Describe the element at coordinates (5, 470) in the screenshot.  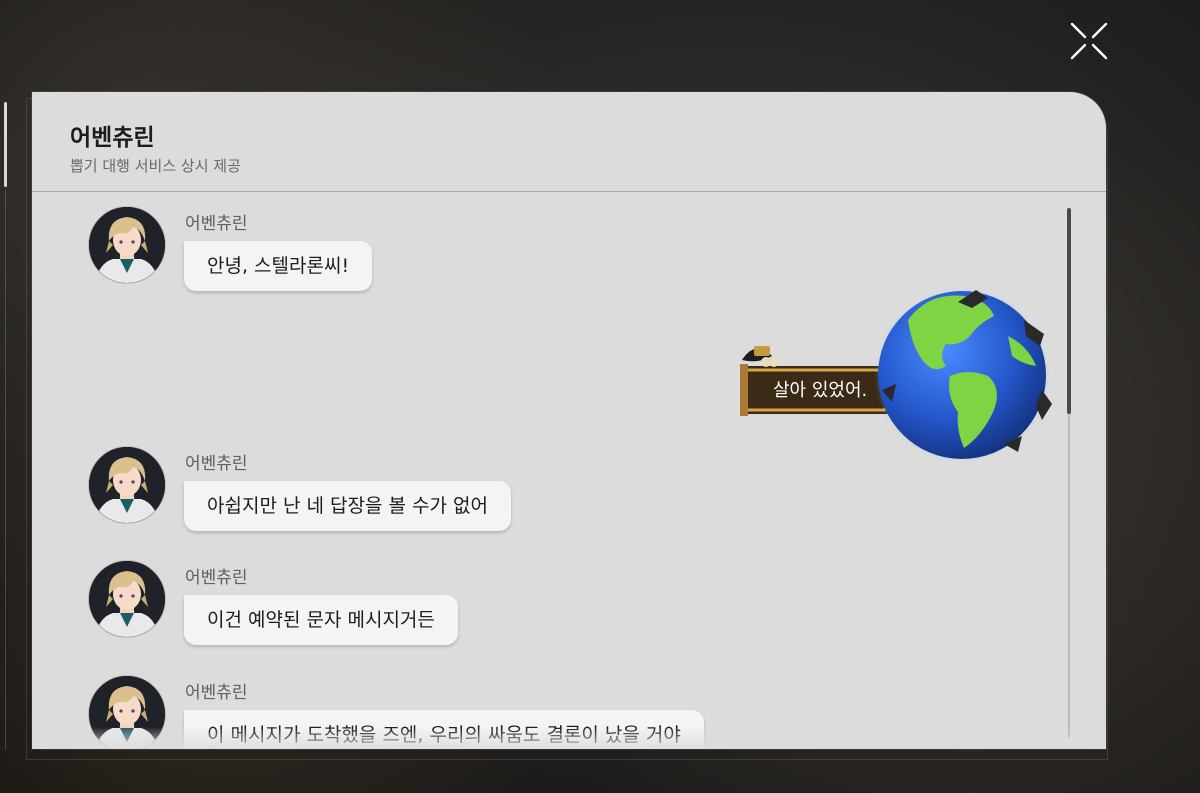
I see `left-divider-line` at that location.